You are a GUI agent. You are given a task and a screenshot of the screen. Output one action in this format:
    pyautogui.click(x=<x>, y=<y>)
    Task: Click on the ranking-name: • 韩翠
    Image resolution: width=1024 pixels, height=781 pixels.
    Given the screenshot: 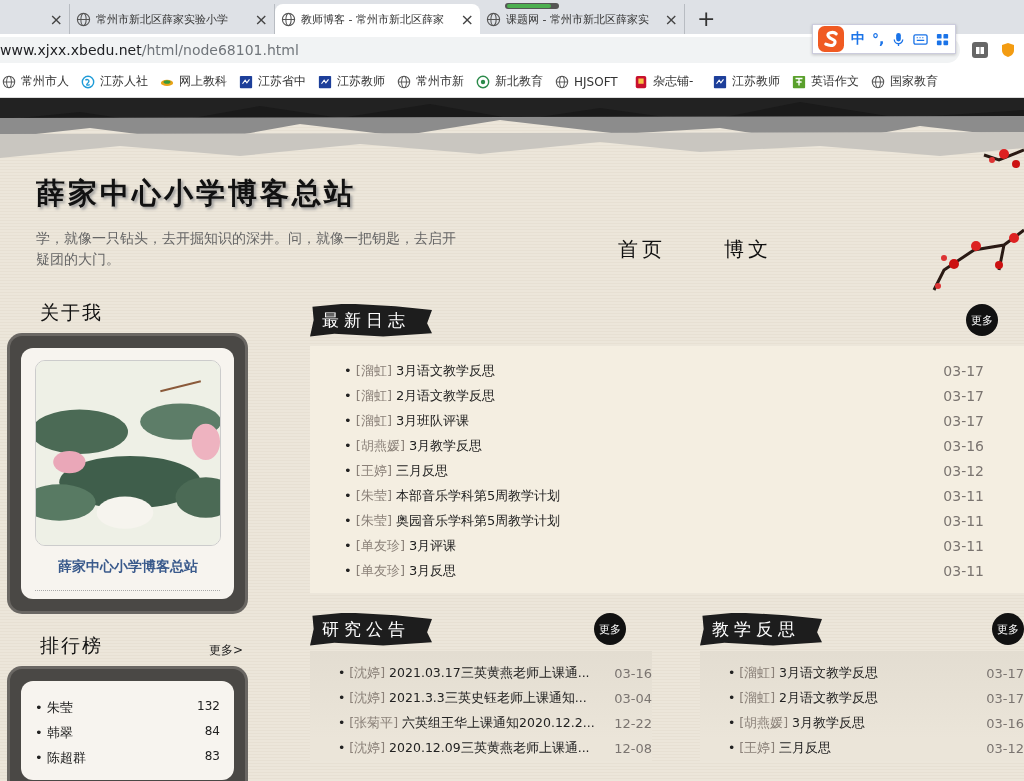 What is the action you would take?
    pyautogui.click(x=54, y=736)
    